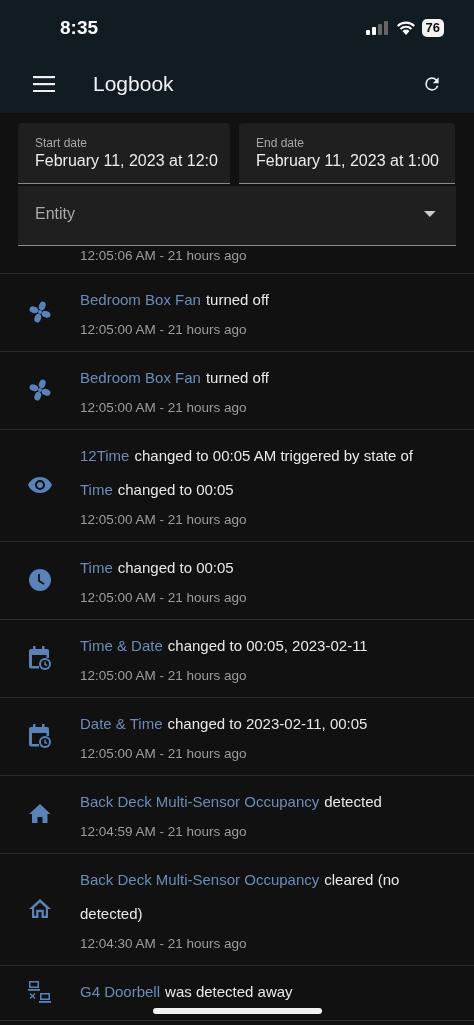 This screenshot has height=1025, width=474. Describe the element at coordinates (430, 213) in the screenshot. I see `dropdown-caret-icon` at that location.